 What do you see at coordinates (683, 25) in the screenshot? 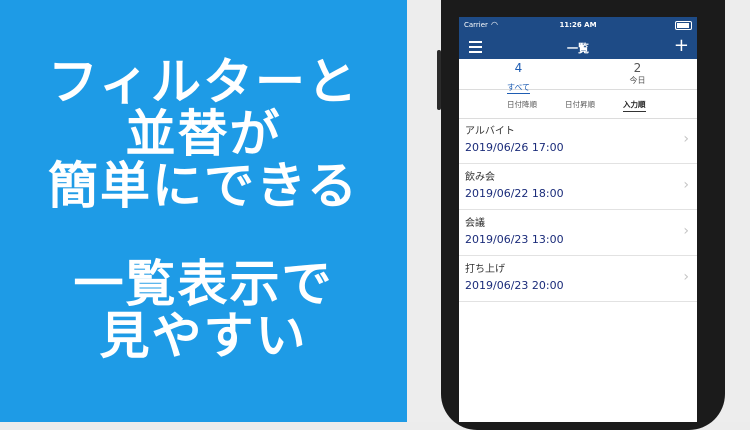
I see `battery-icon` at bounding box center [683, 25].